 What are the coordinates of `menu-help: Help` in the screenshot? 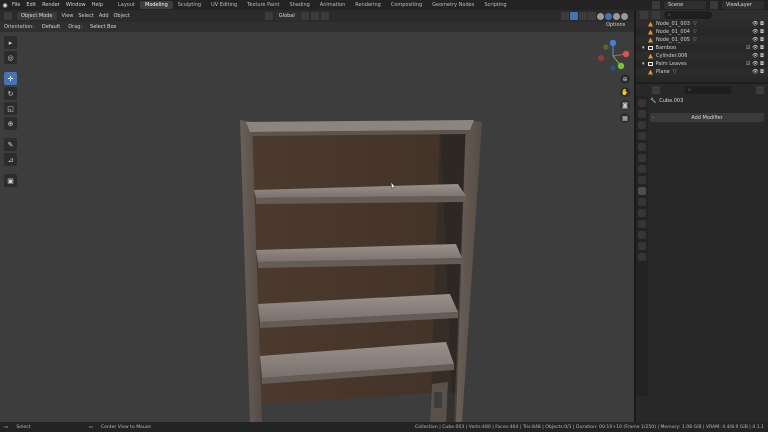 It's located at (97, 5).